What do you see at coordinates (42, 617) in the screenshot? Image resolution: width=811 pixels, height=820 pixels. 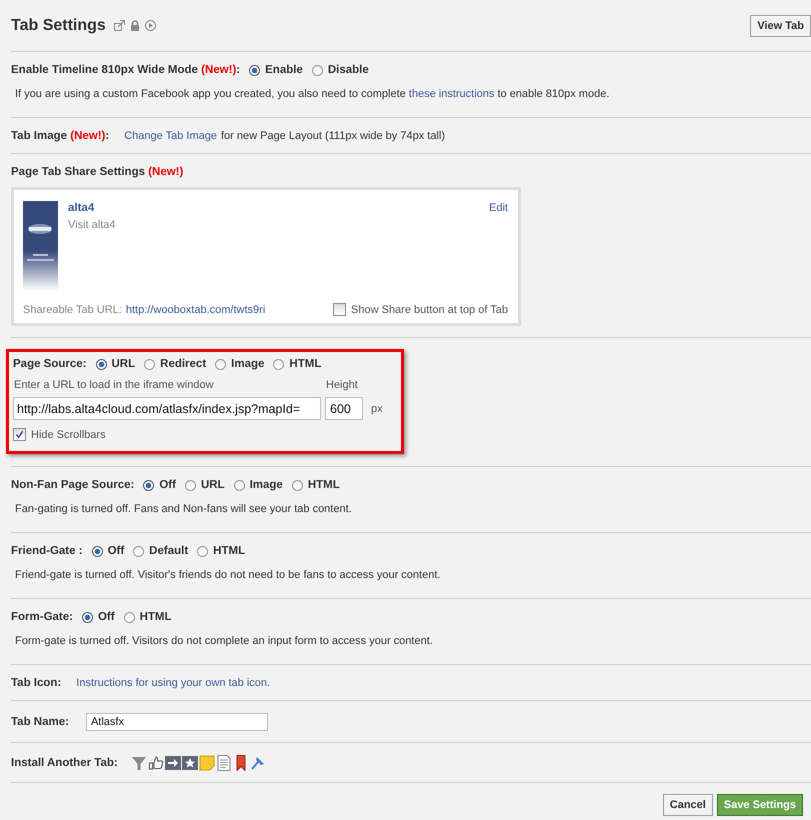 I see `field-label: Form-Gate:` at bounding box center [42, 617].